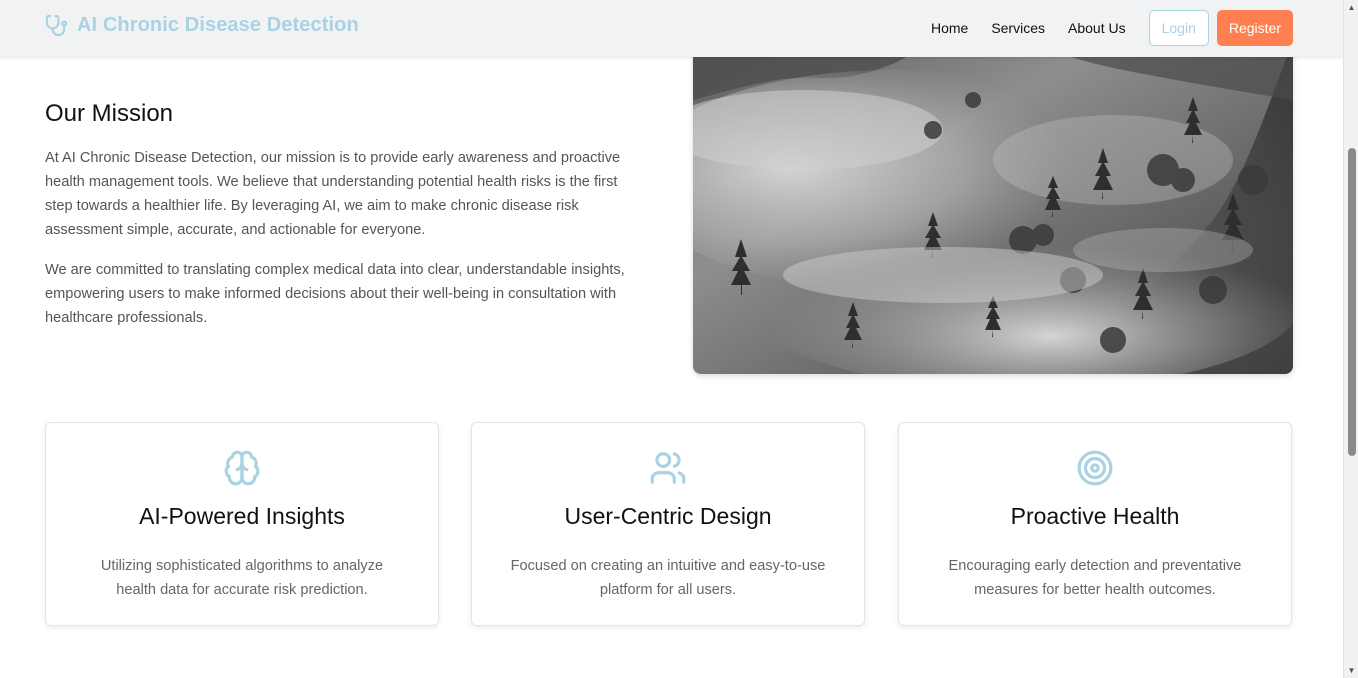 This screenshot has width=1358, height=678. Describe the element at coordinates (56, 25) in the screenshot. I see `stethoscope-icon` at that location.